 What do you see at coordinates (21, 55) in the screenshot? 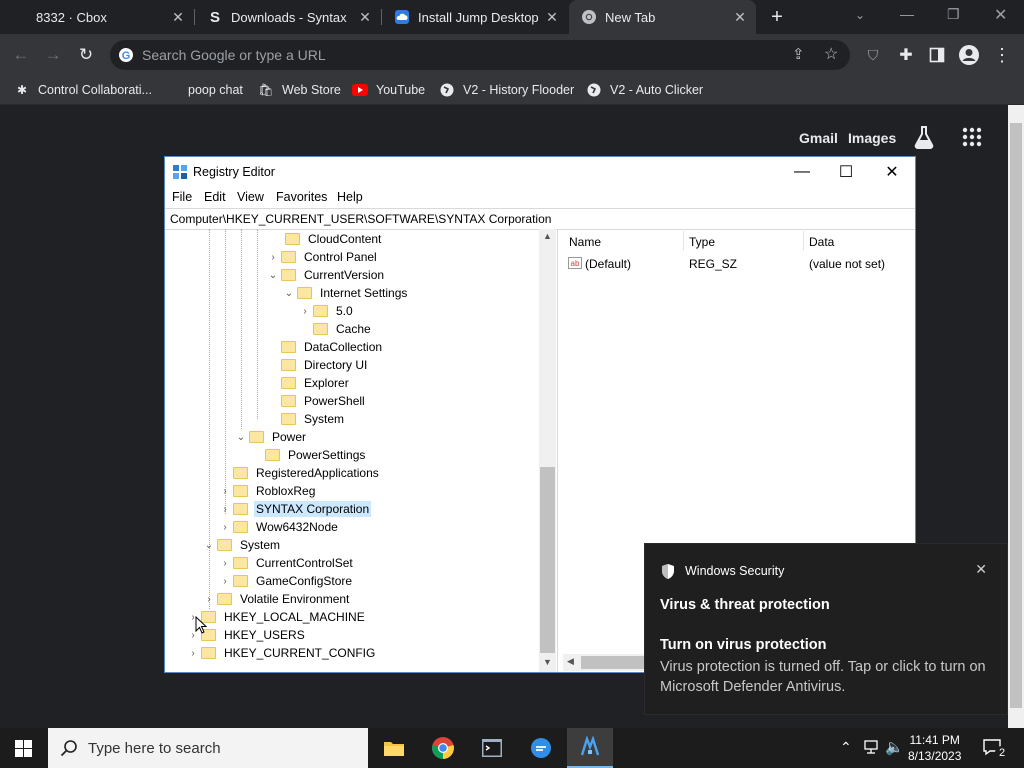
I see `back-arrow-icon: ←` at bounding box center [21, 55].